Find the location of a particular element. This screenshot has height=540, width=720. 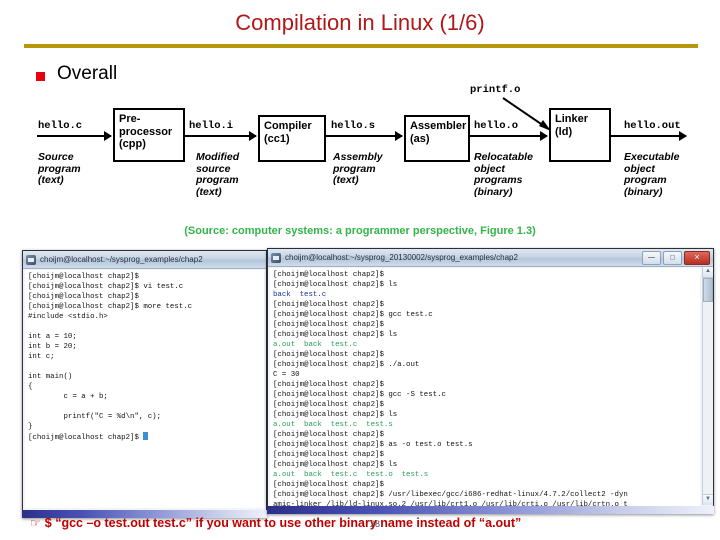

terminal-line: c = a + b; is located at coordinates (68, 397).